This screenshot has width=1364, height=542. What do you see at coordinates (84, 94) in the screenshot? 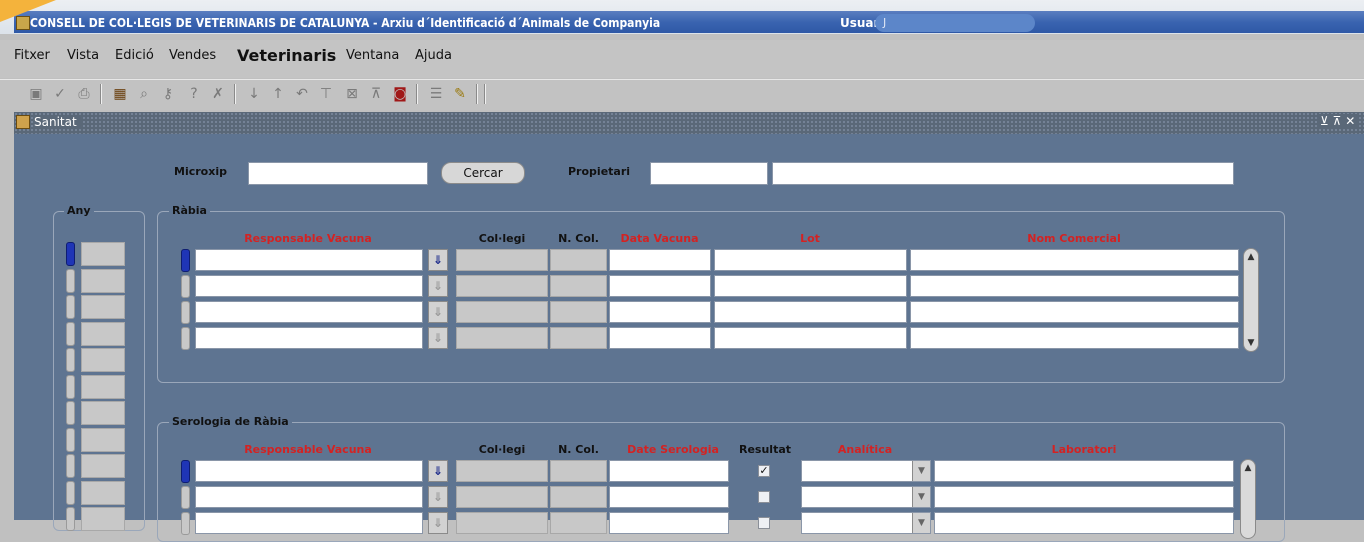
I see `print-icon: ⎙` at bounding box center [84, 94].